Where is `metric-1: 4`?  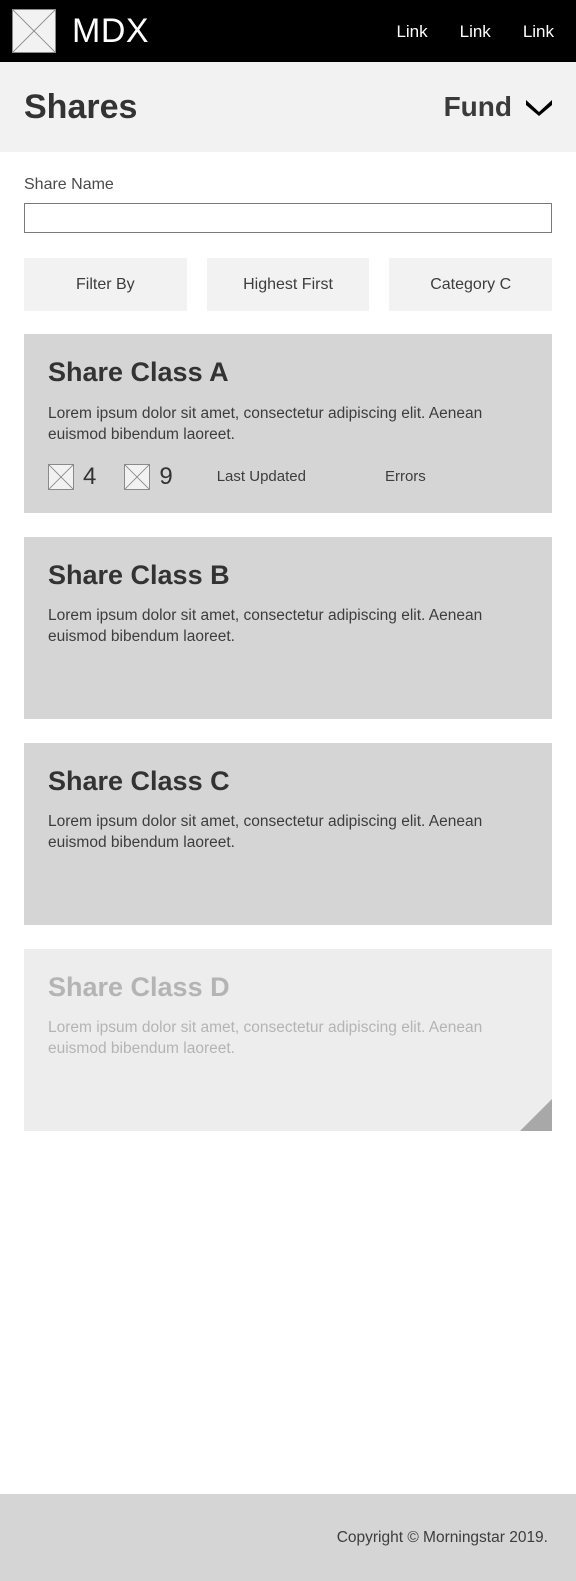 metric-1: 4 is located at coordinates (72, 476).